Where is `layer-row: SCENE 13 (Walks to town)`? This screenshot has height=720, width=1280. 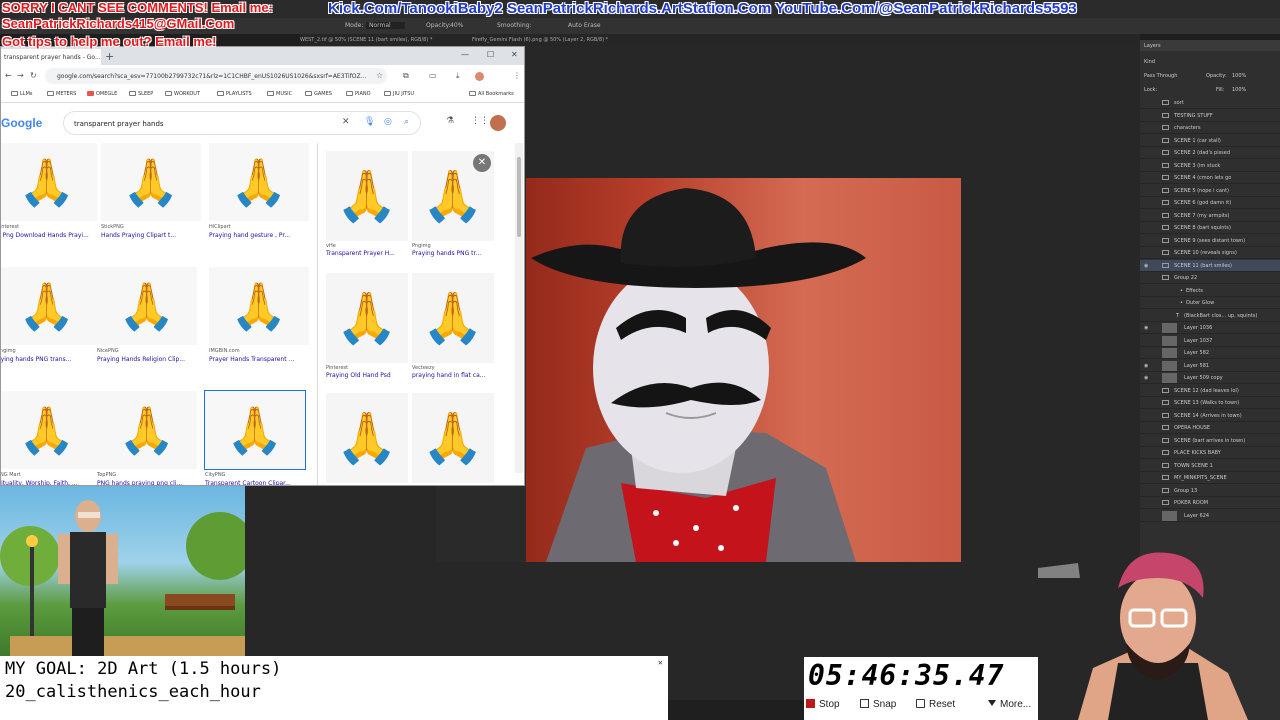
layer-row: SCENE 13 (Walks to town) is located at coordinates (1210, 403).